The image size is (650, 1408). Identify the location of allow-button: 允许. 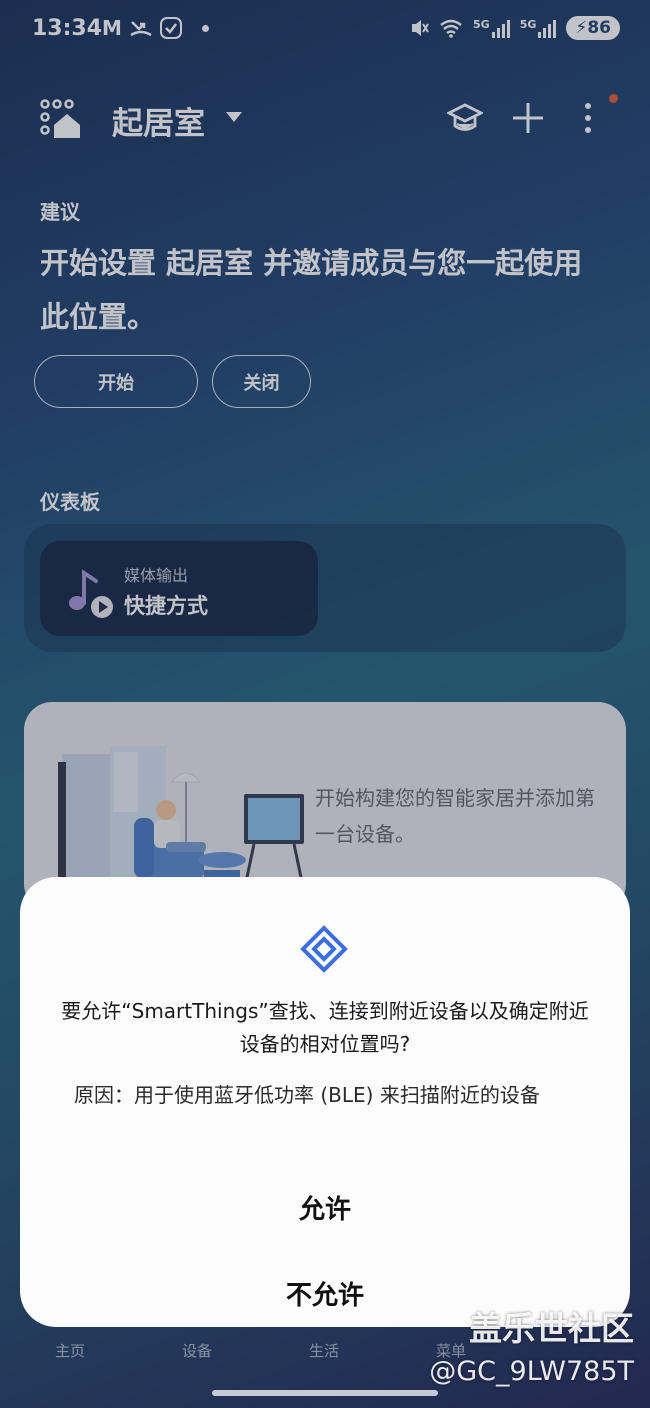
(325, 1207).